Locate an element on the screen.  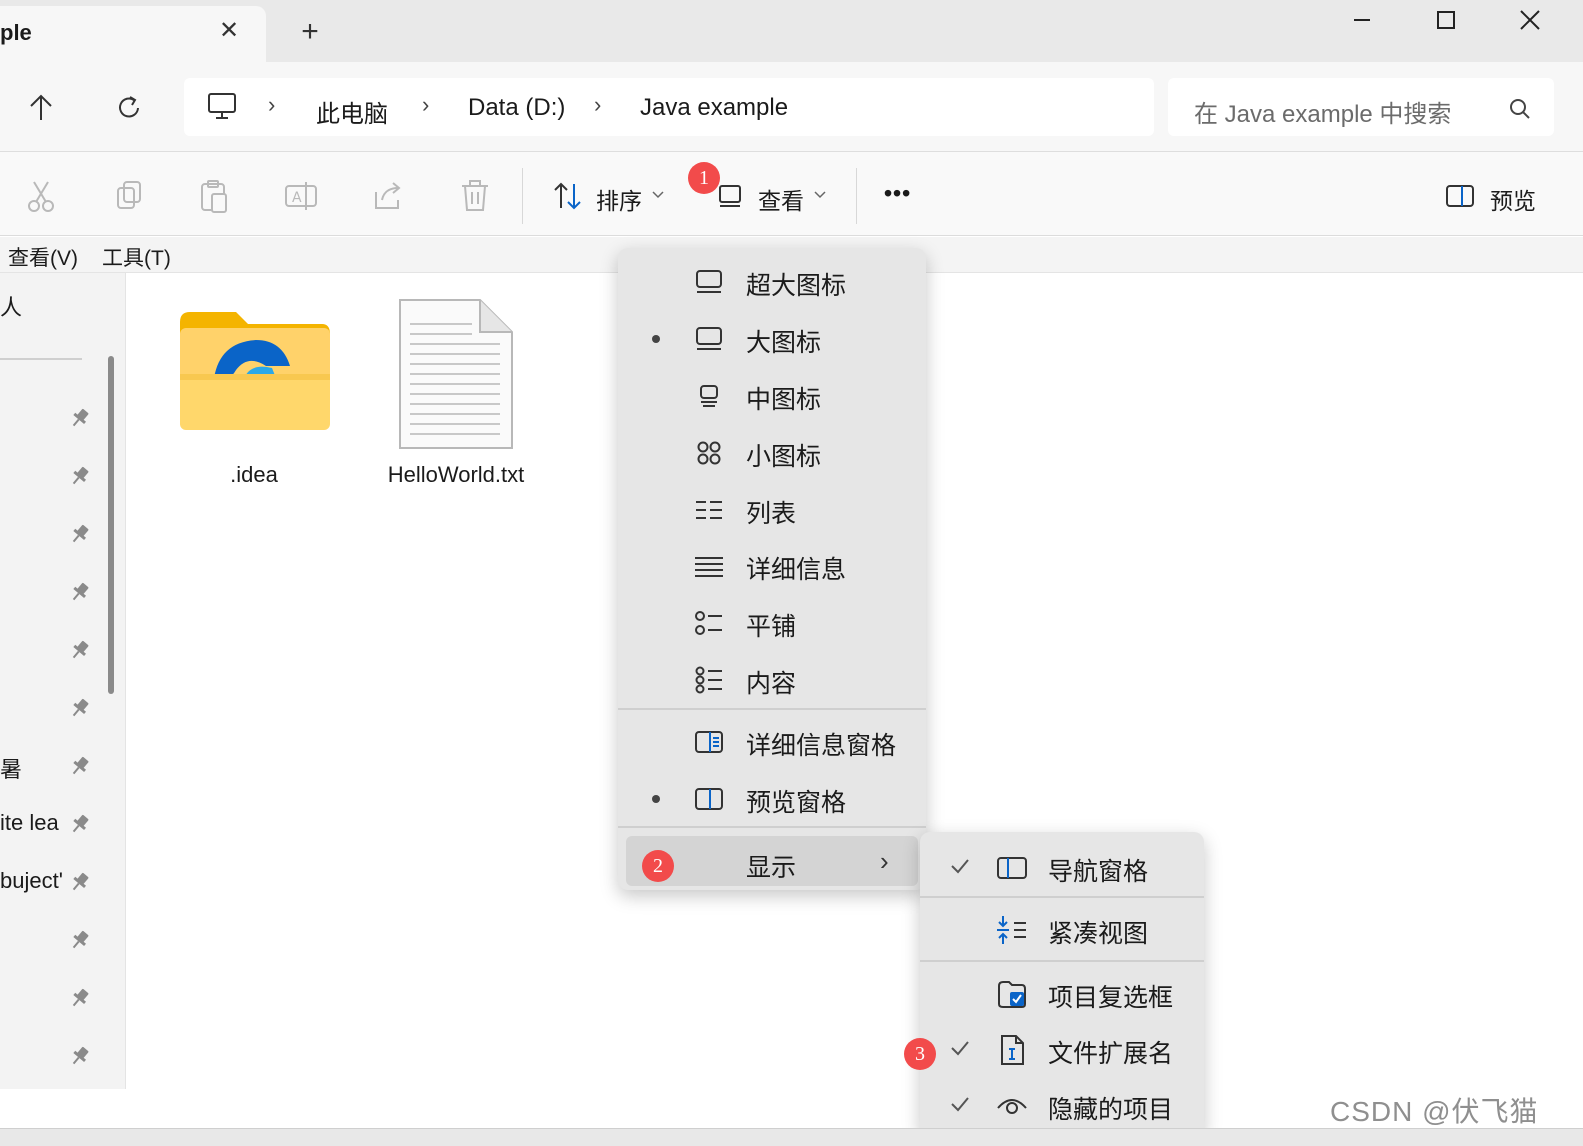
search-icon is located at coordinates (1520, 109).